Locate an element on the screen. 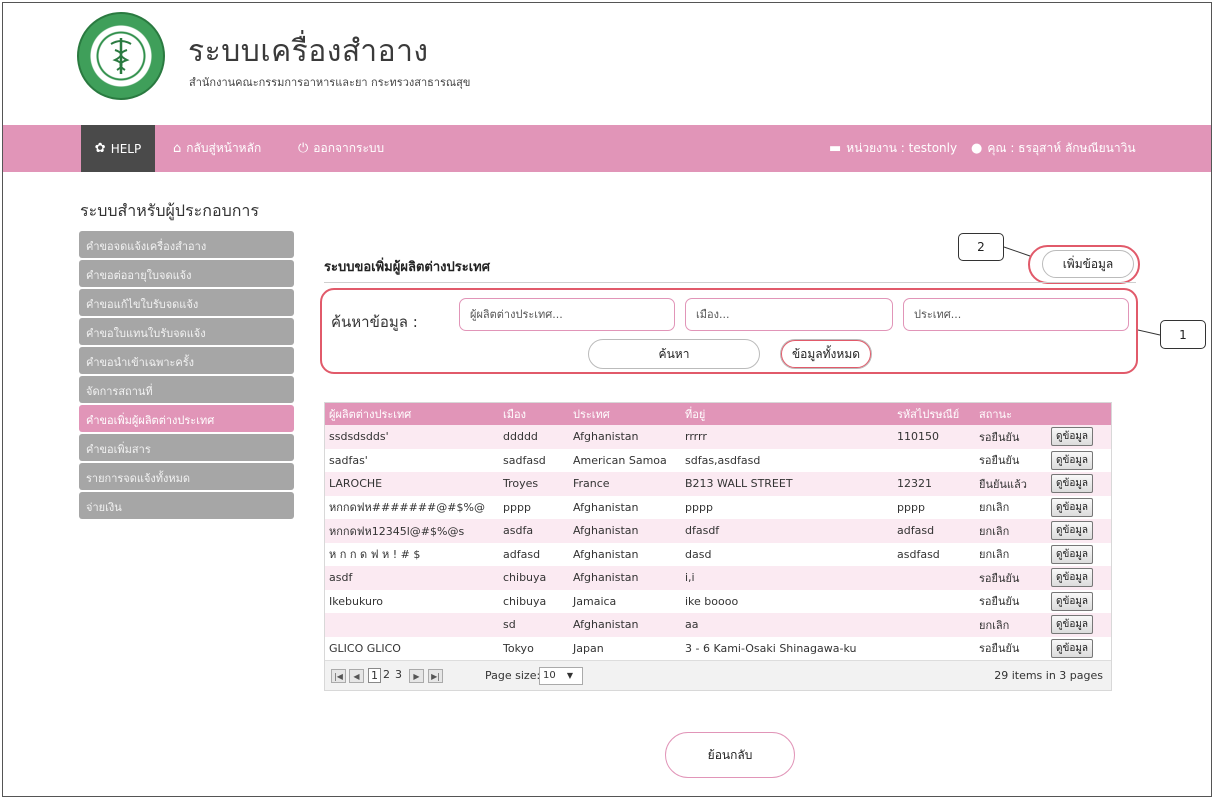 Image resolution: width=1216 pixels, height=799 pixels. callout-1: 1 is located at coordinates (1183, 334).